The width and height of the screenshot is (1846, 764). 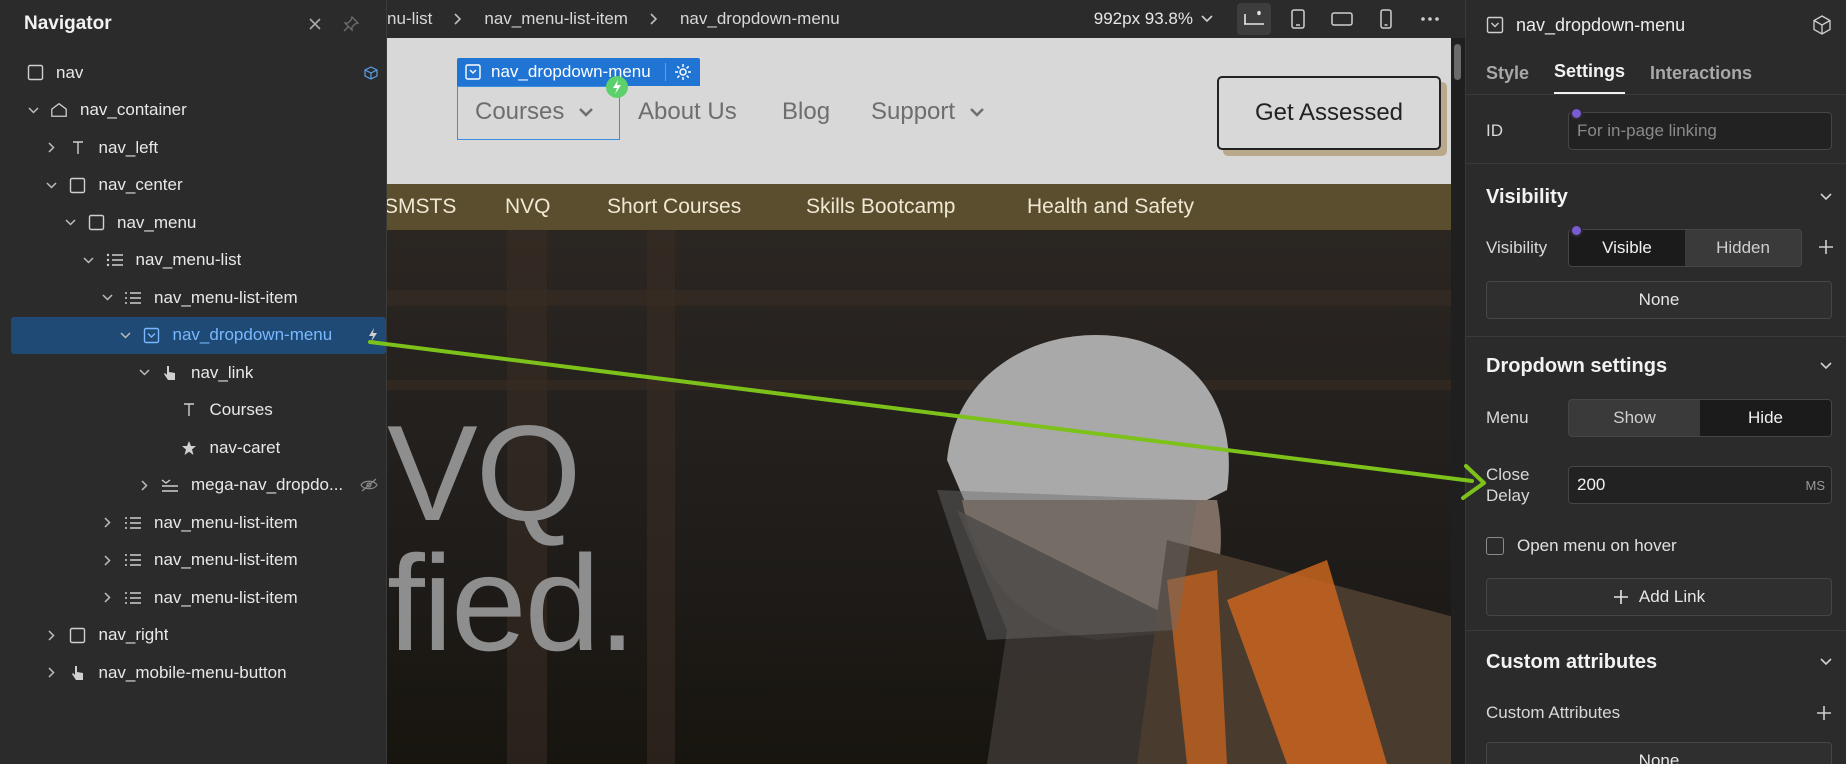 What do you see at coordinates (556, 19) in the screenshot?
I see `breadcrumb-item: nav_menu-list-item` at bounding box center [556, 19].